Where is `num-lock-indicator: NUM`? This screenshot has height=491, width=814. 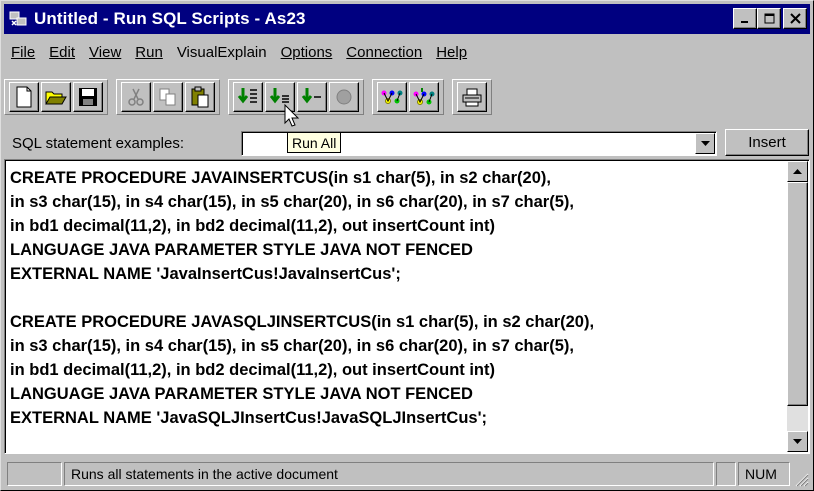
num-lock-indicator: NUM is located at coordinates (764, 474).